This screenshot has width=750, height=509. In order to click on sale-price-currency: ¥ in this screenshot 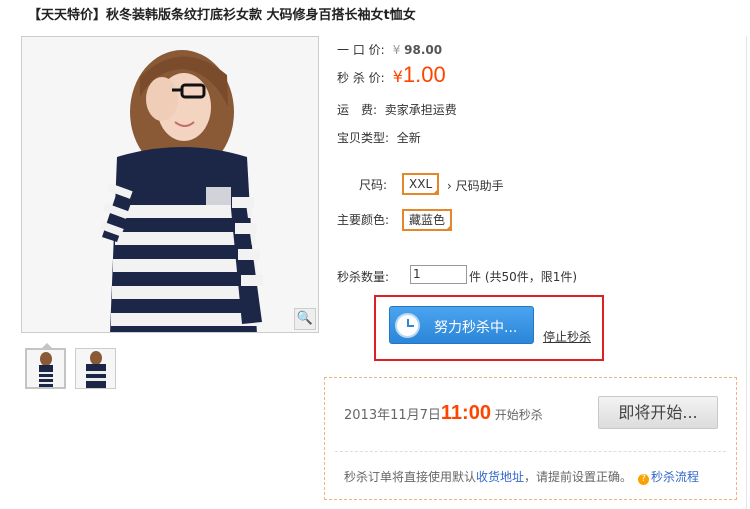, I will do `click(397, 76)`.